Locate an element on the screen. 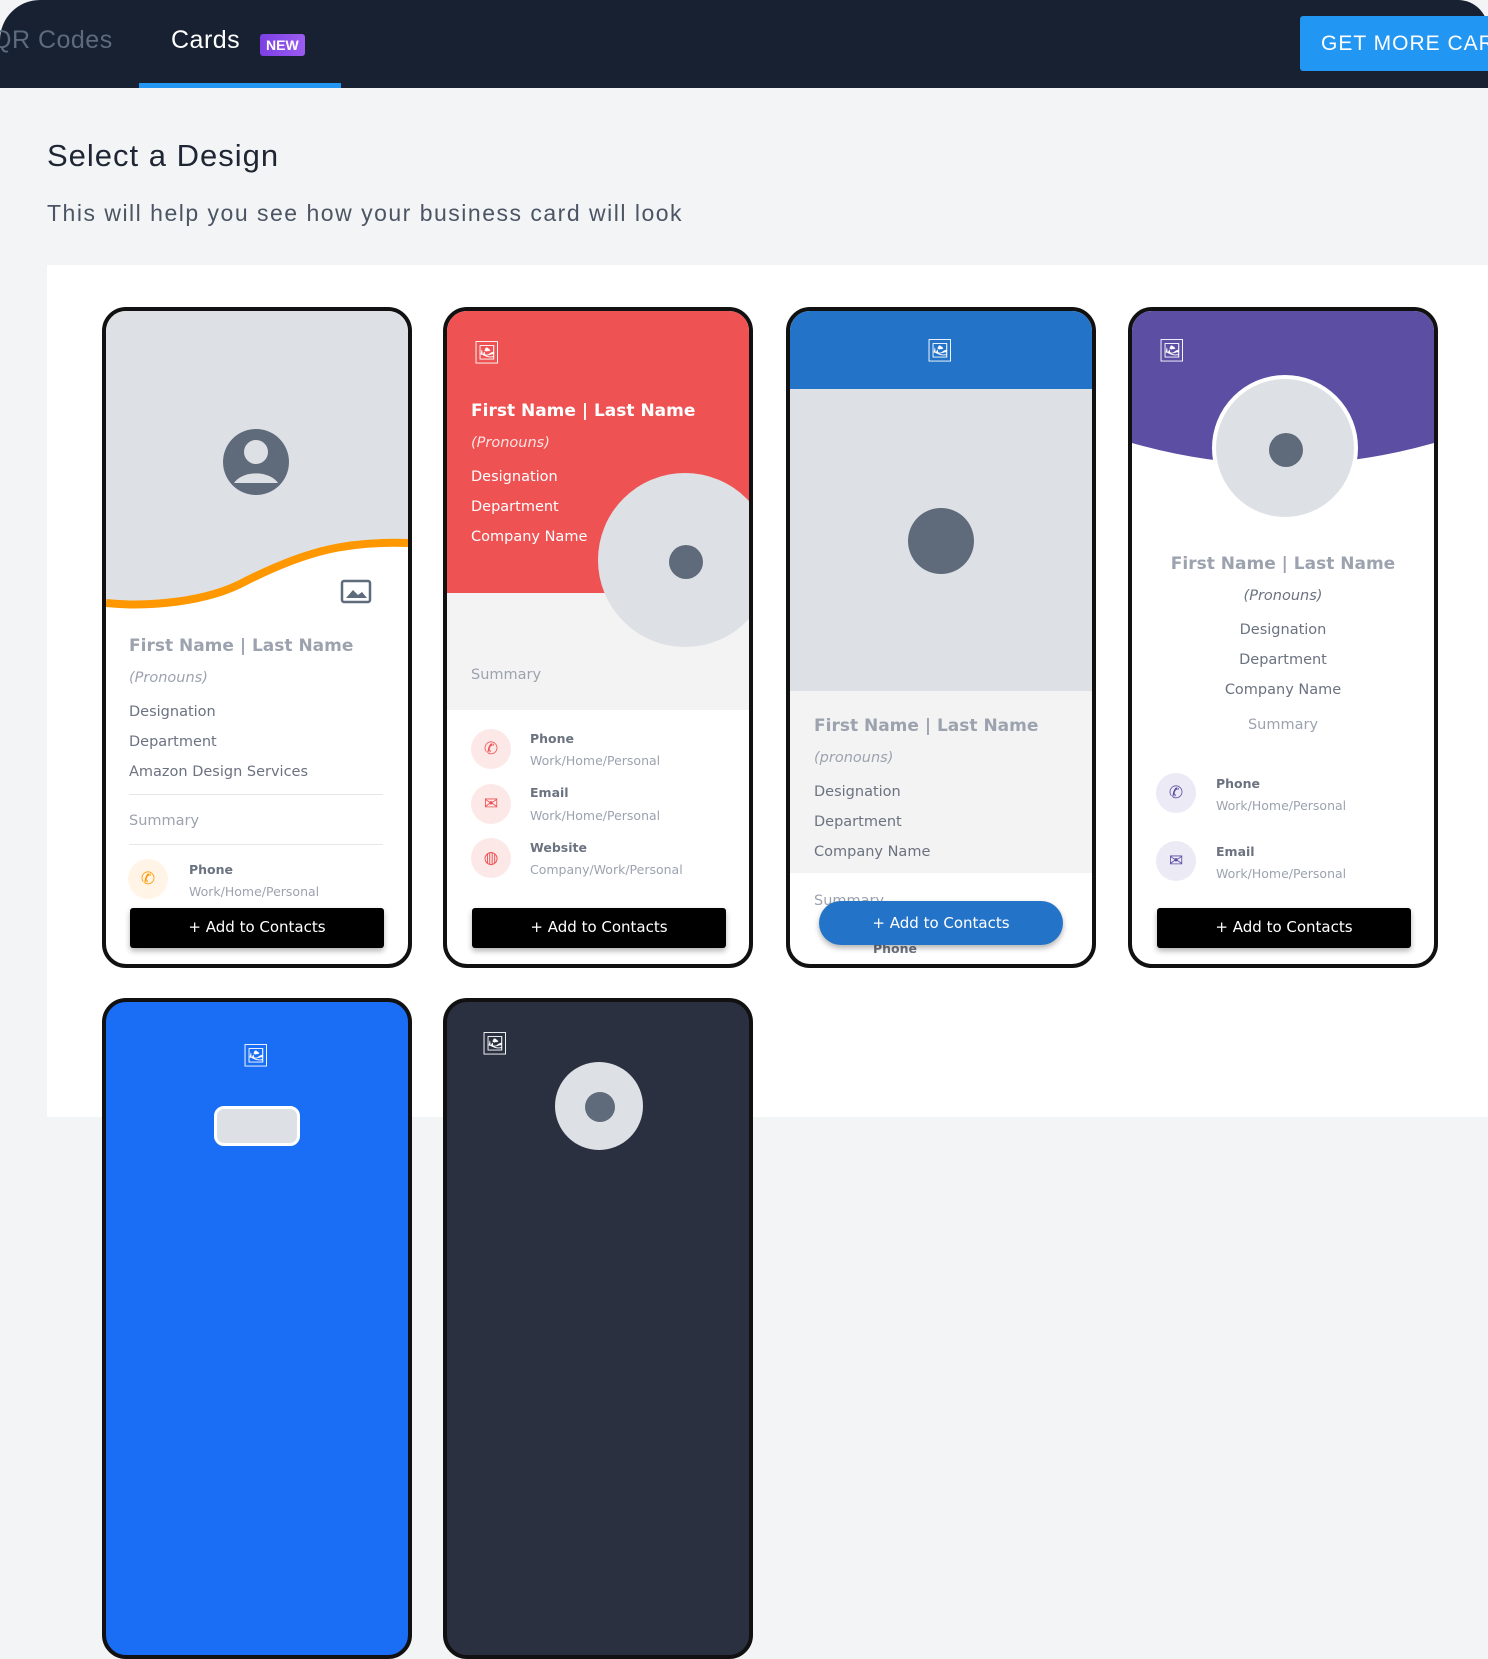 The width and height of the screenshot is (1488, 1659). top-nav: QR Codes Cards NEW GET MORE CARDS is located at coordinates (744, 44).